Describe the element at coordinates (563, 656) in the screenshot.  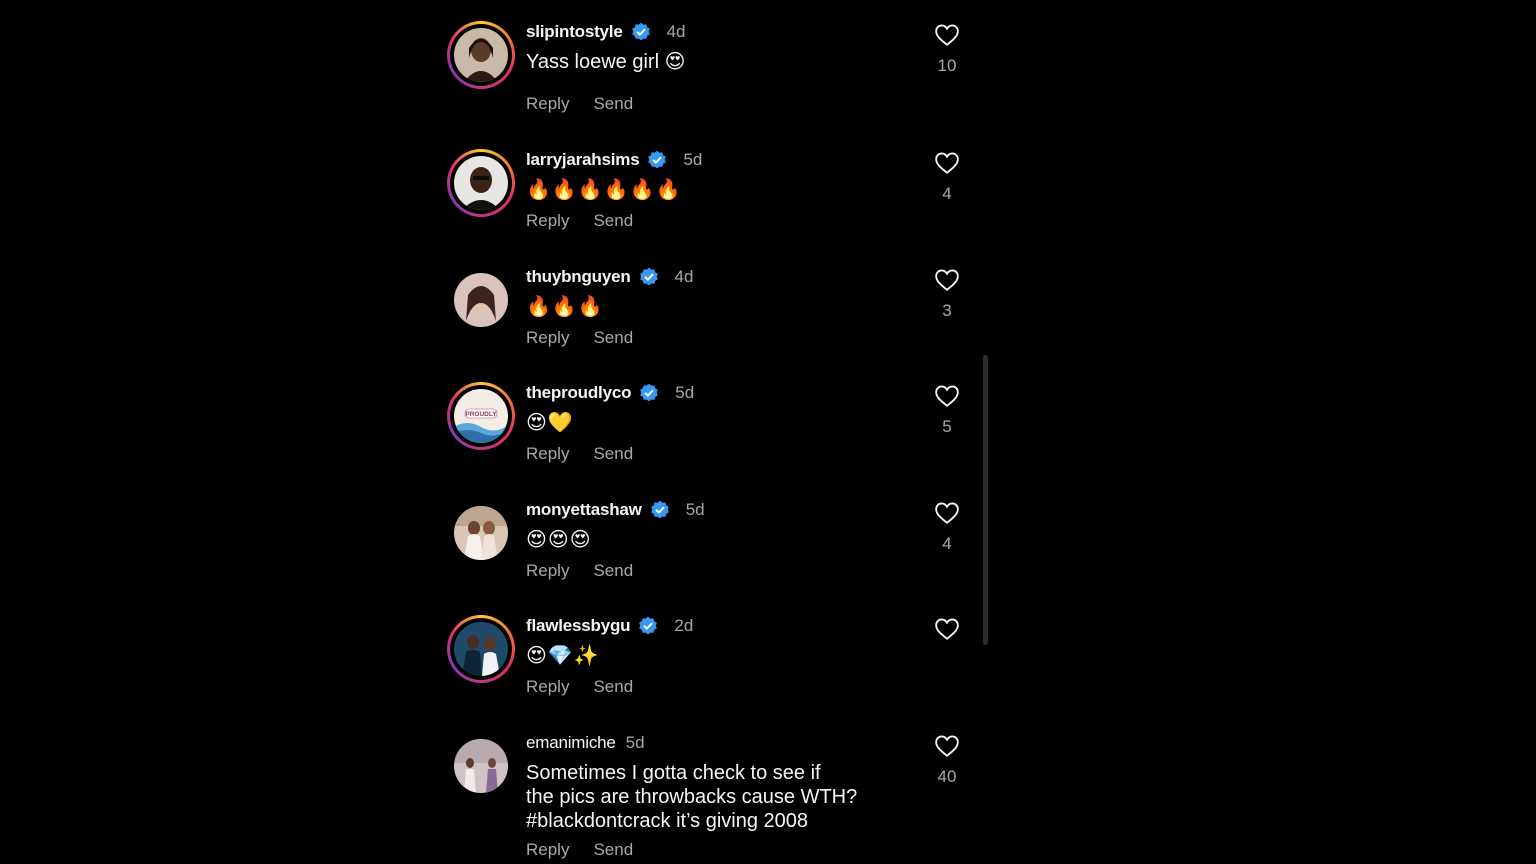
I see `comment-text: 😍💎✨` at that location.